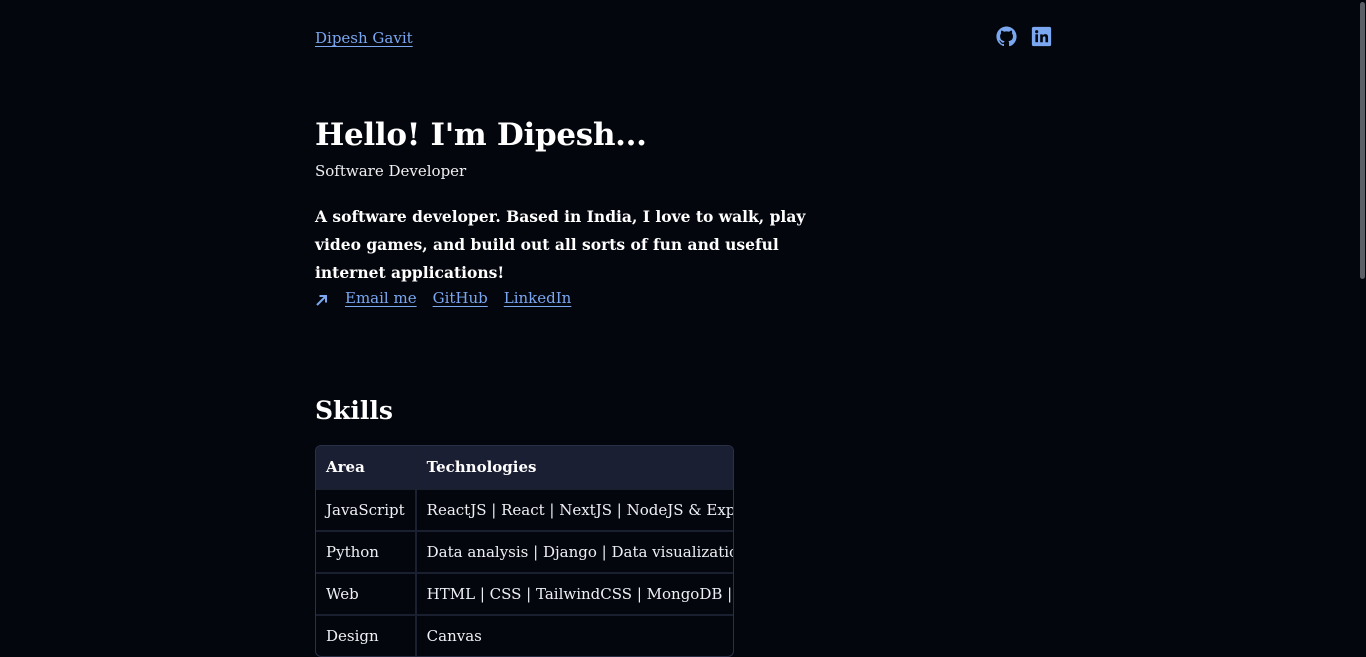 The image size is (1366, 657). I want to click on email-link: Email me, so click(381, 298).